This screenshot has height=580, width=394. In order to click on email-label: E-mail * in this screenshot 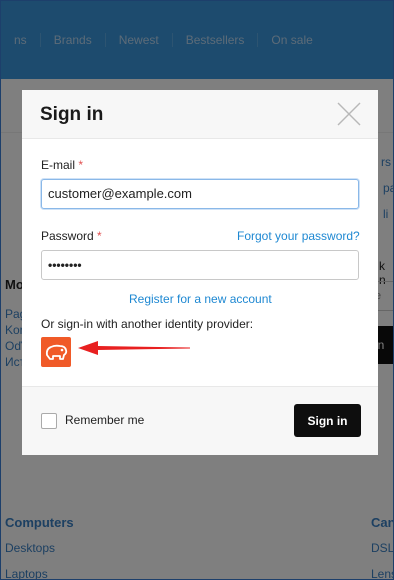, I will do `click(62, 165)`.